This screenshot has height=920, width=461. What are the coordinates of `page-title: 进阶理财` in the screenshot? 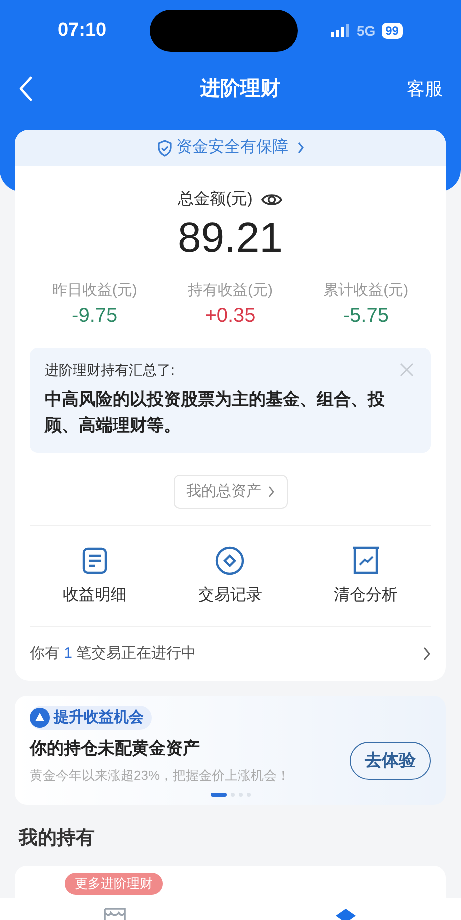 It's located at (240, 89).